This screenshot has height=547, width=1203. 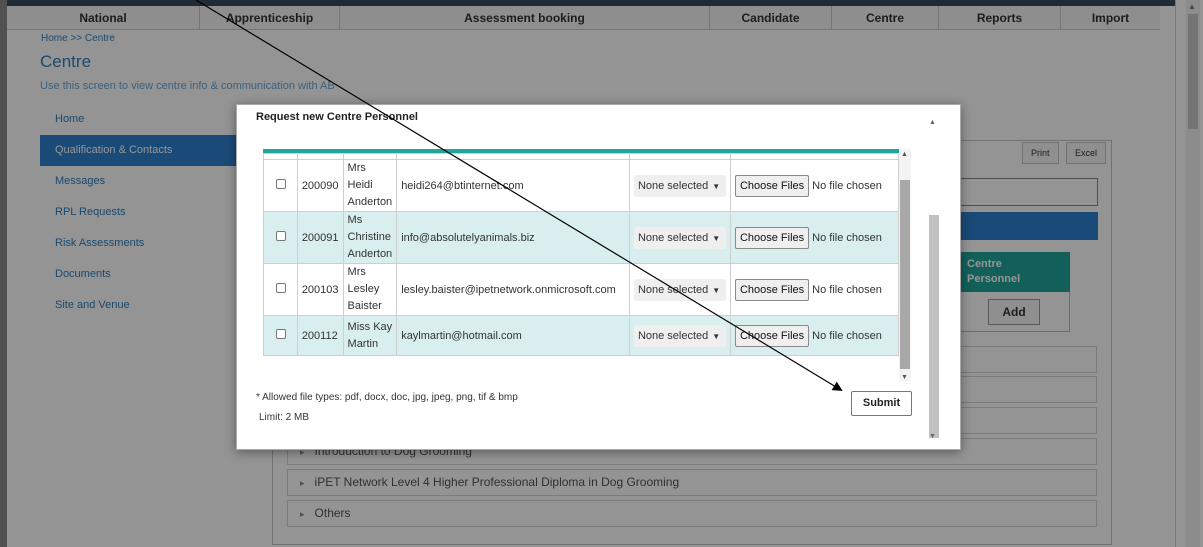 I want to click on name-first: Christine, so click(x=369, y=237).